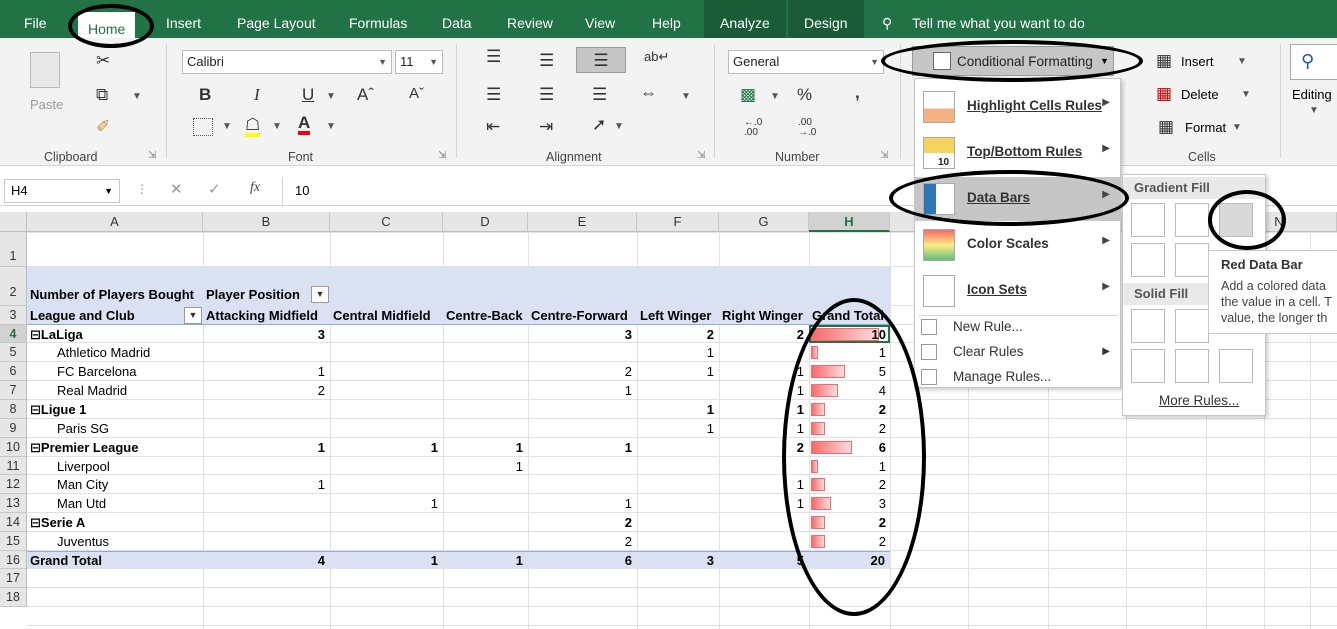  Describe the element at coordinates (761, 561) in the screenshot. I see `grand-total-value: 5` at that location.